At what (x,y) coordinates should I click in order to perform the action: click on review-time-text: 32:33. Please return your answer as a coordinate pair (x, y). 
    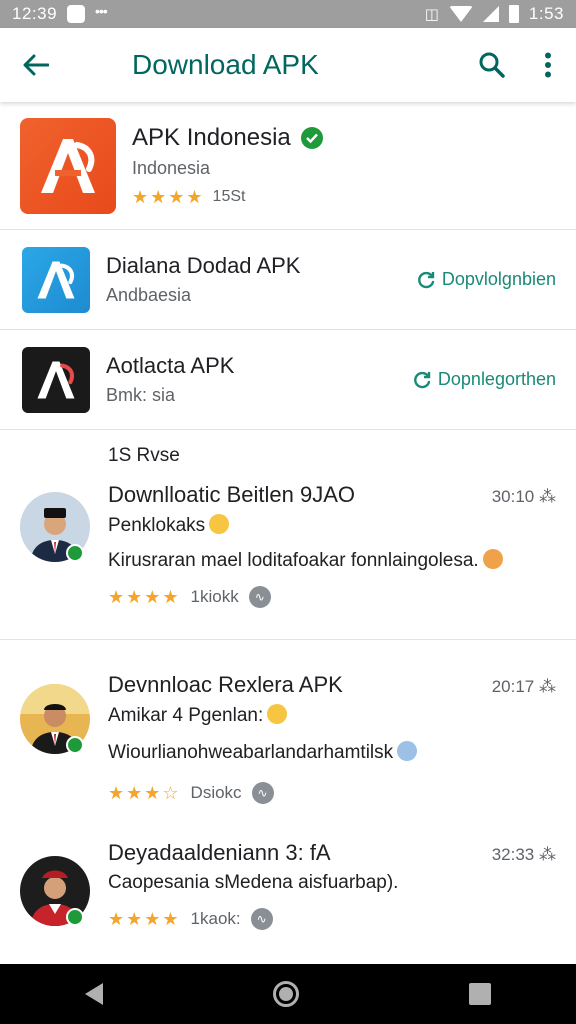
    Looking at the image, I should click on (513, 854).